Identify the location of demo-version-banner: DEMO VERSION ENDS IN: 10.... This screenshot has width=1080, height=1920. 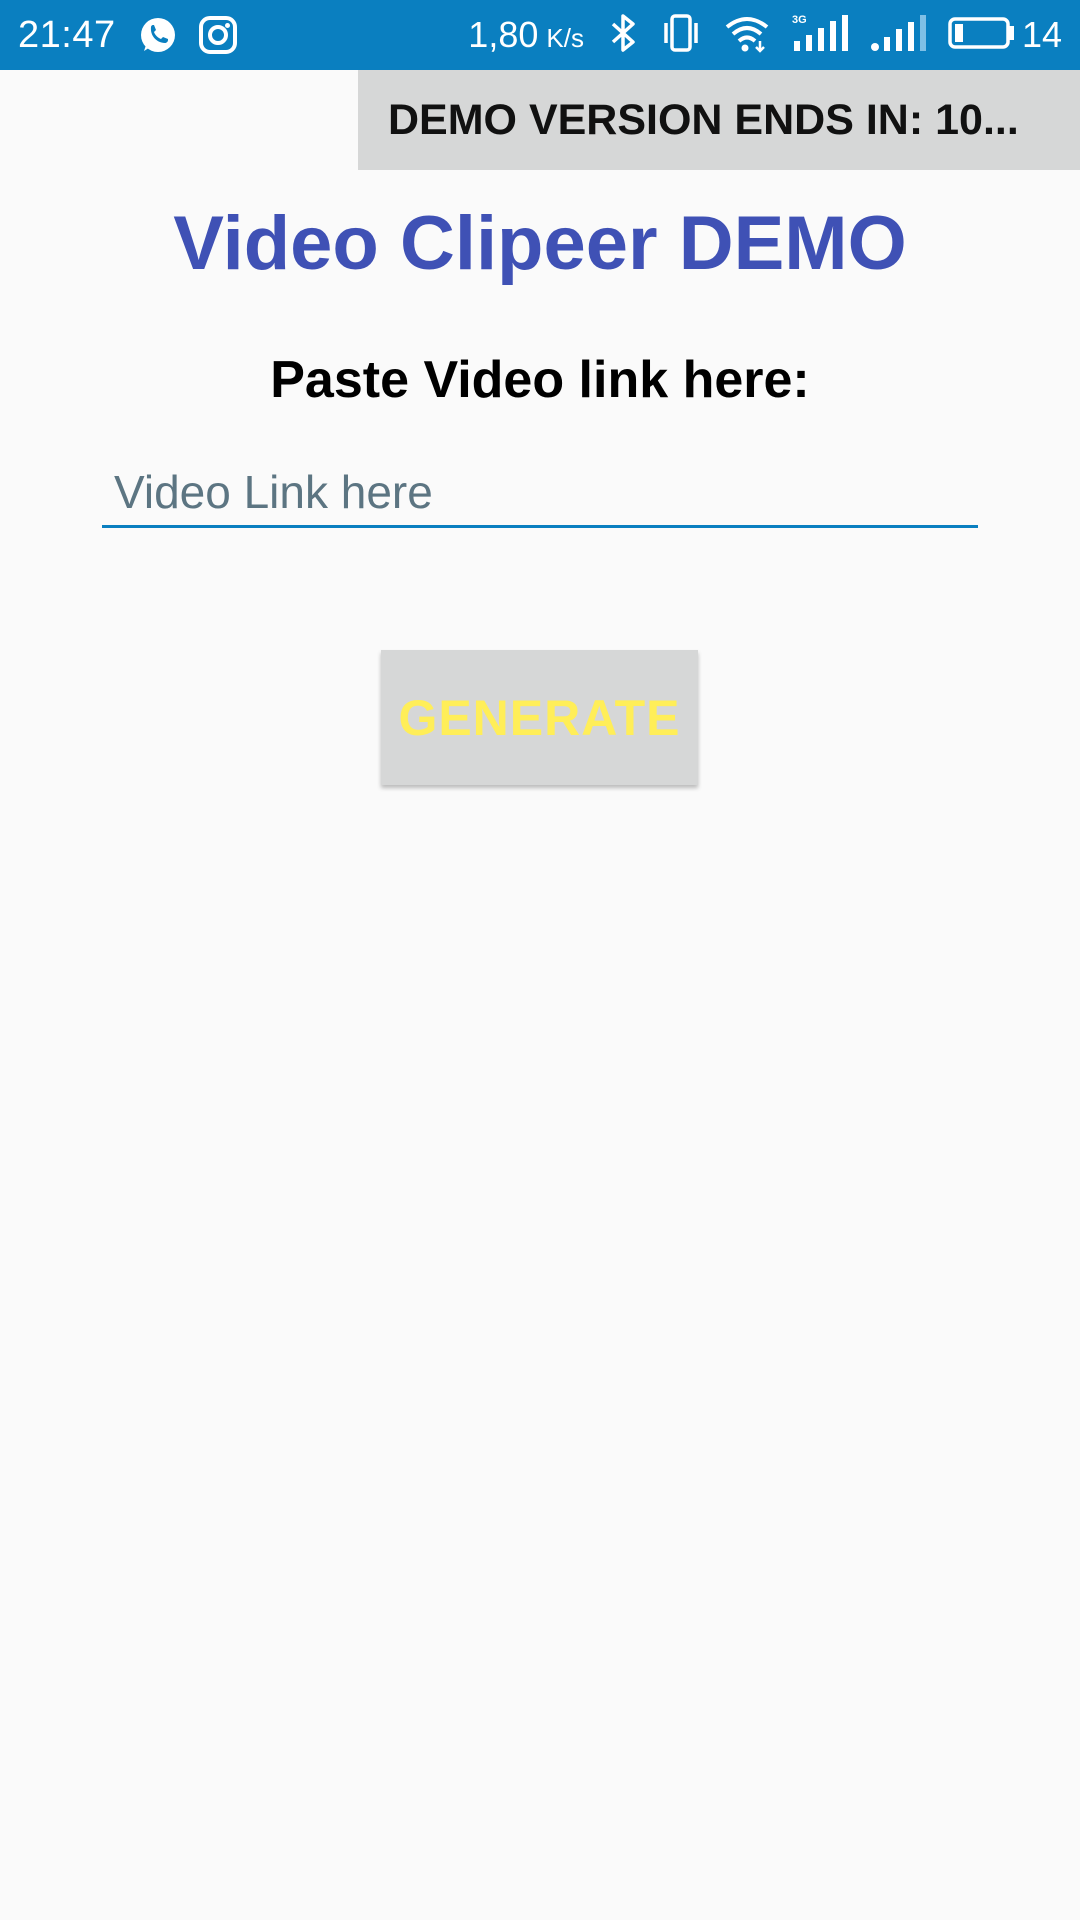
(719, 120).